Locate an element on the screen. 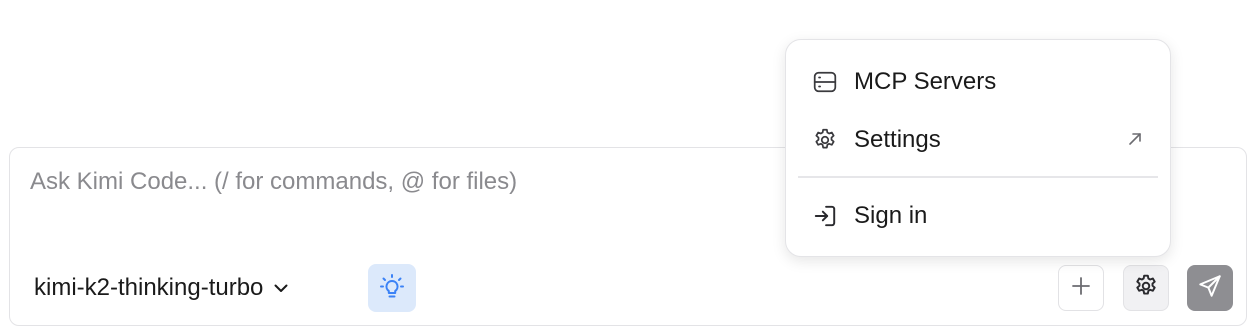 The height and width of the screenshot is (336, 1258). send-icon is located at coordinates (1210, 288).